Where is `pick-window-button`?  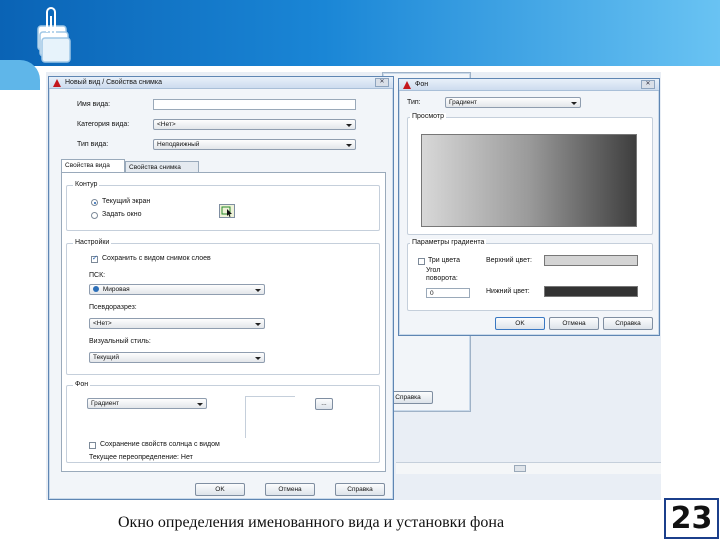 pick-window-button is located at coordinates (227, 211).